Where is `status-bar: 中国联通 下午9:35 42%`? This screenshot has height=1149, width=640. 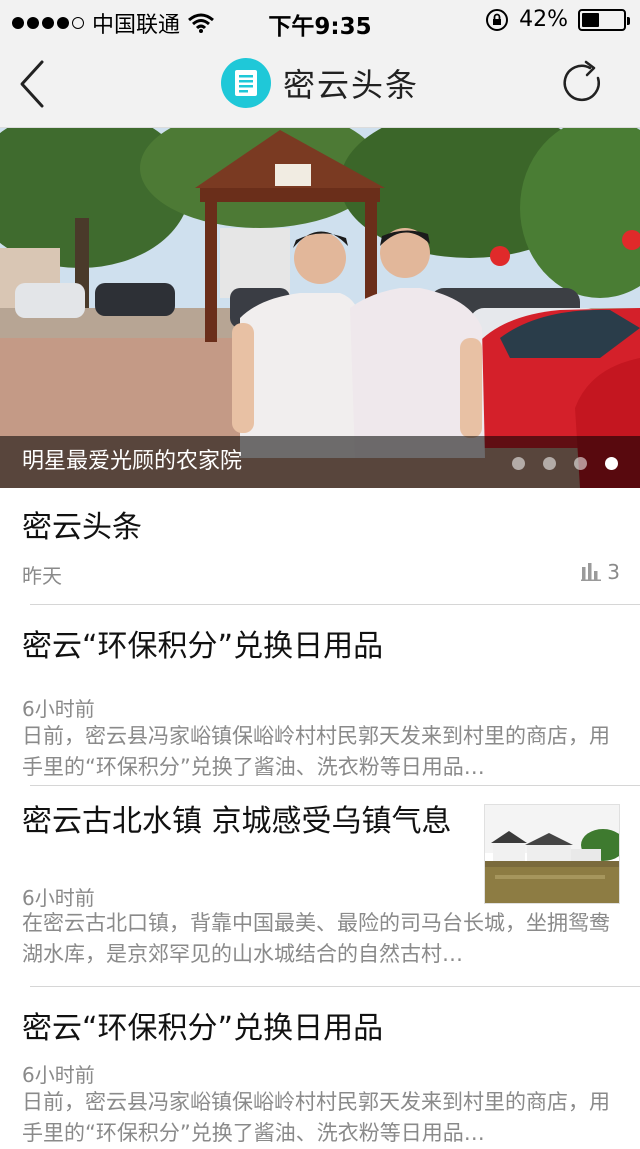 status-bar: 中国联通 下午9:35 42% is located at coordinates (320, 20).